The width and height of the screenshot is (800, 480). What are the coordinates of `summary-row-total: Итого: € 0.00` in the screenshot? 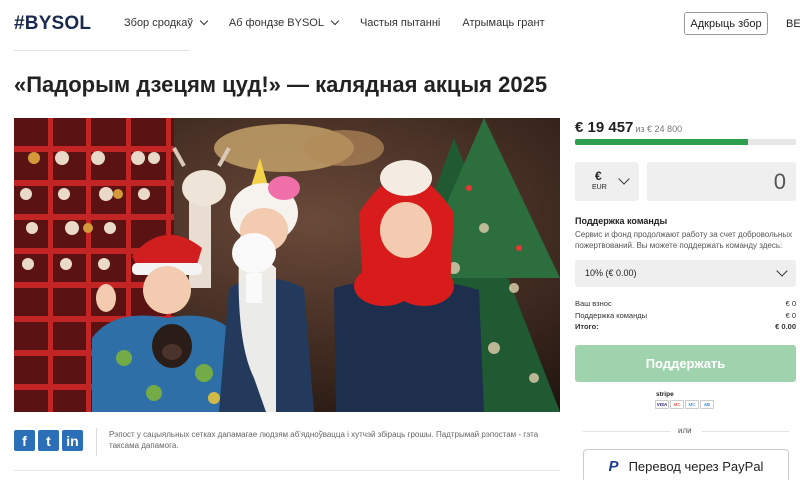 It's located at (685, 326).